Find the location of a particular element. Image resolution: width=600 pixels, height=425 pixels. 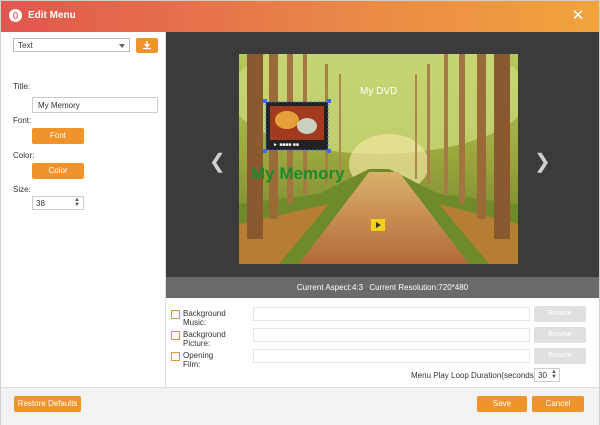

dvd-title-text: My DVD is located at coordinates (378, 91).